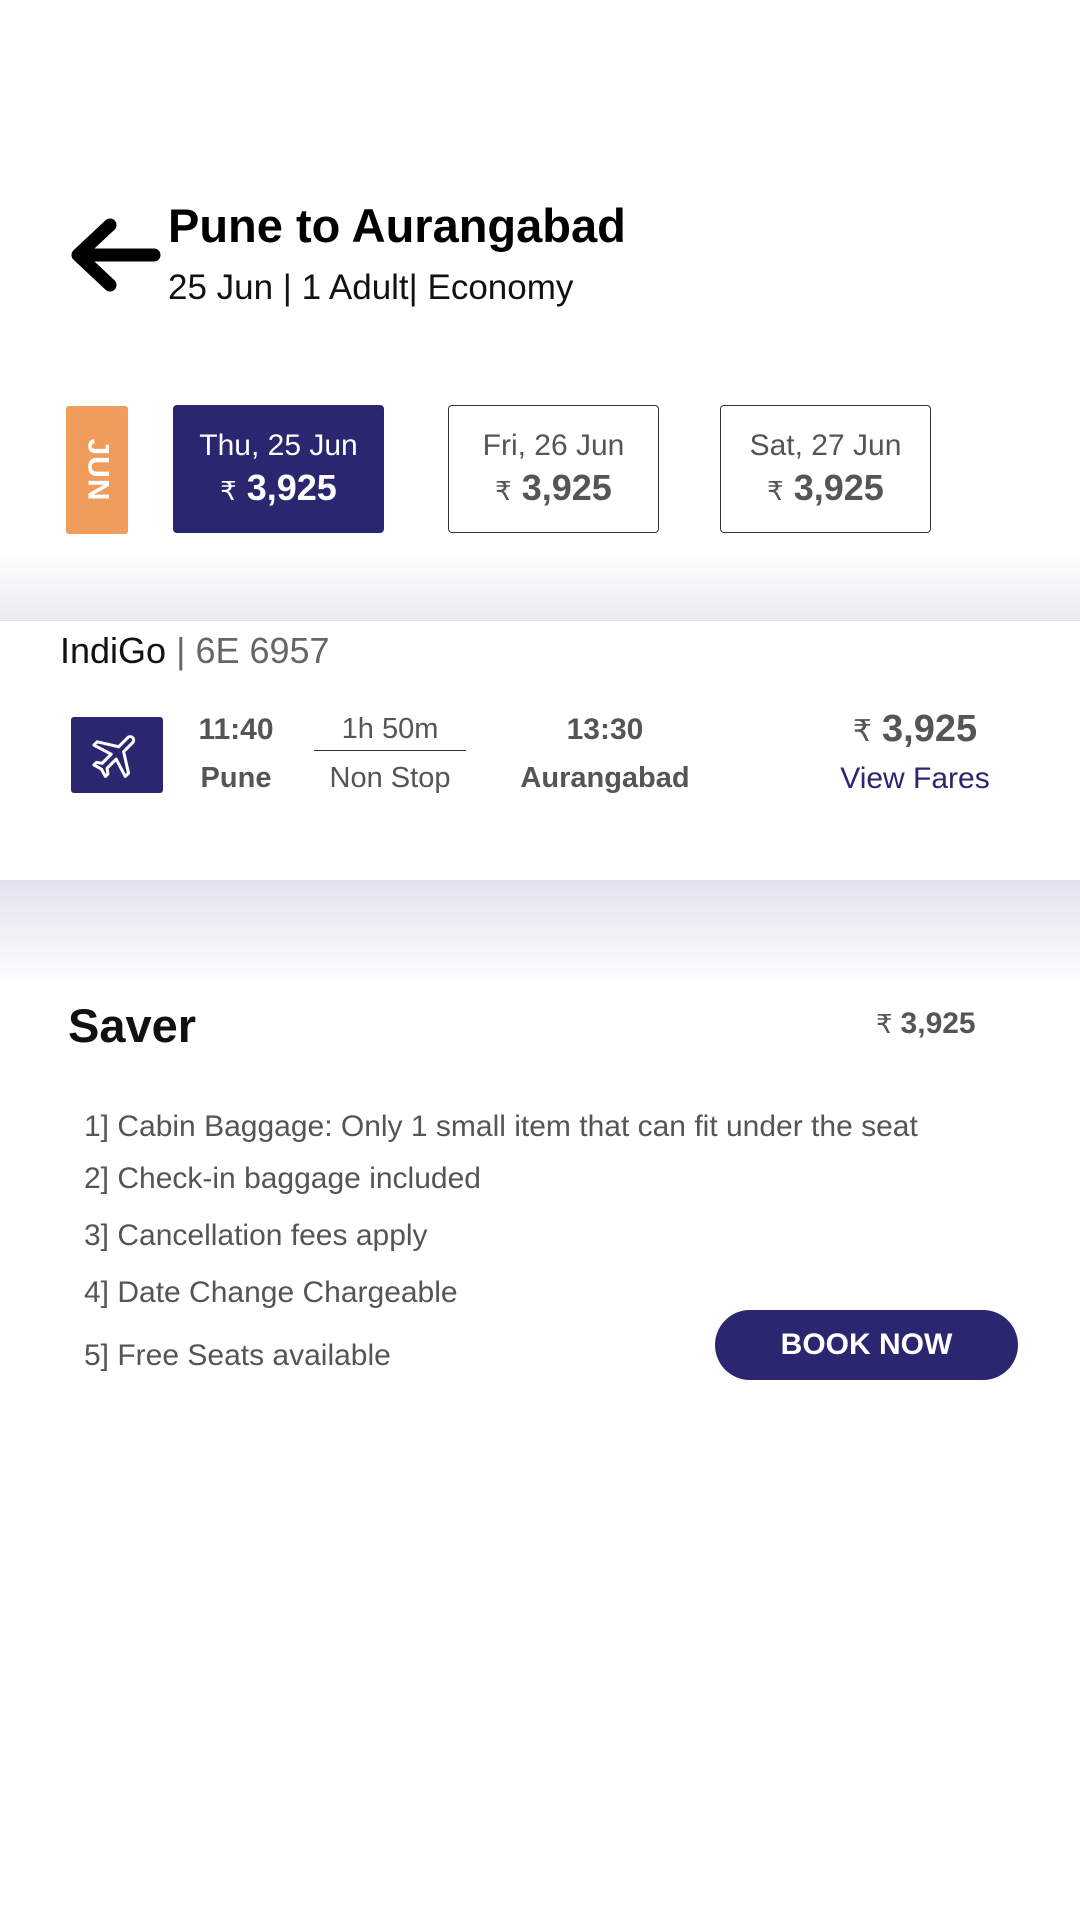  I want to click on month-label: JUN, so click(98, 470).